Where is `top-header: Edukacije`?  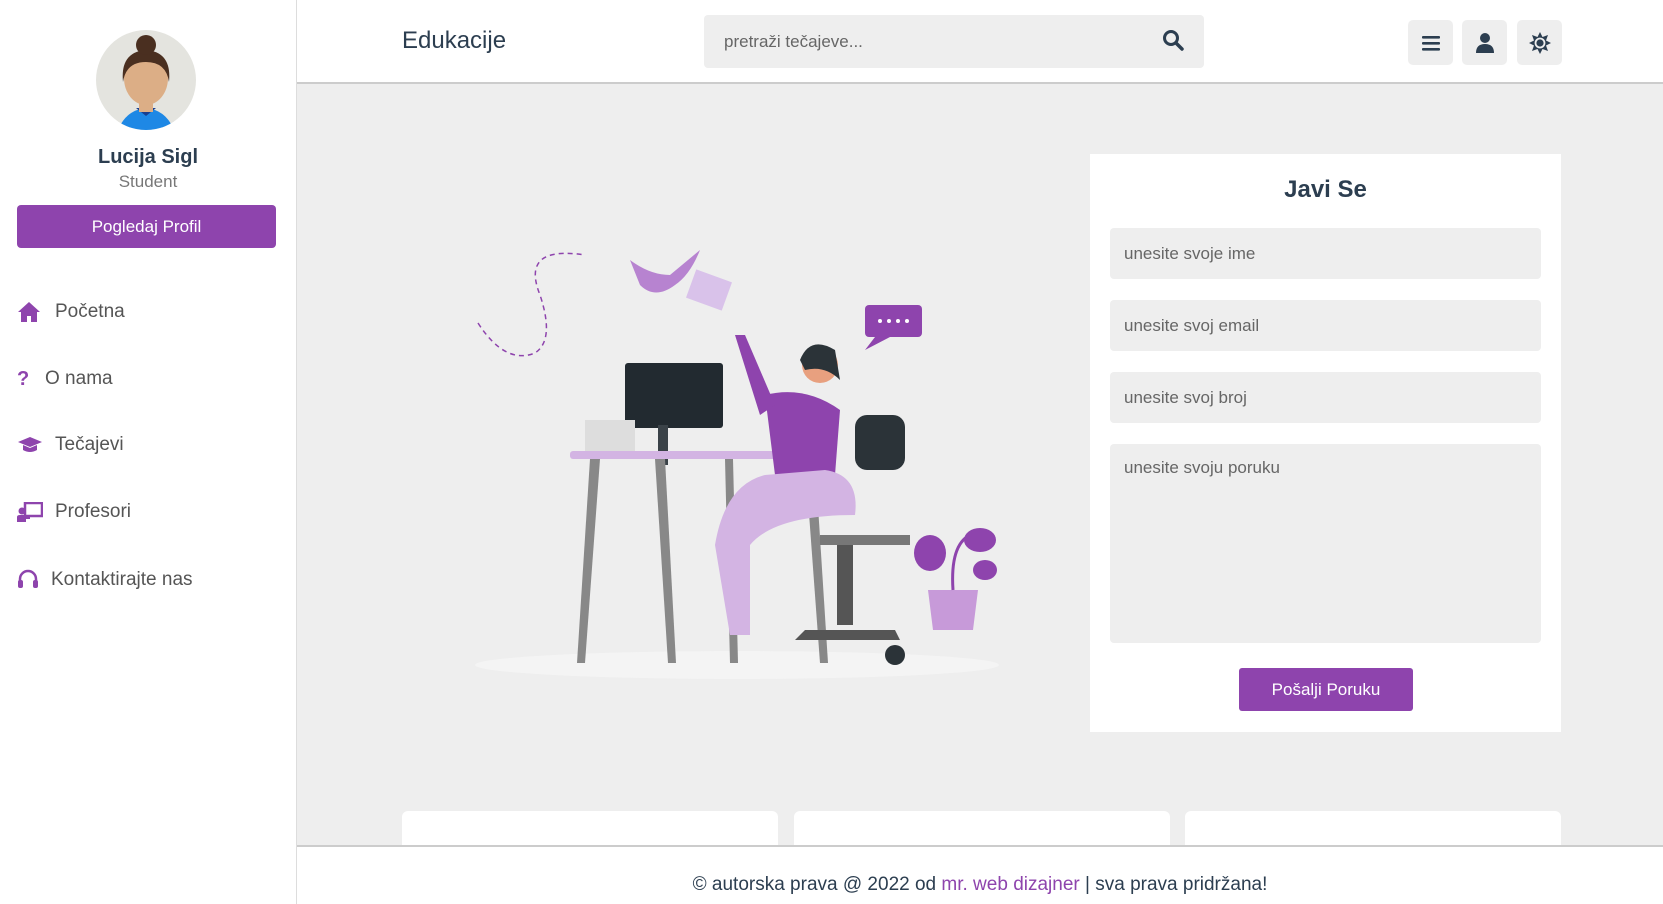
top-header: Edukacije is located at coordinates (980, 42).